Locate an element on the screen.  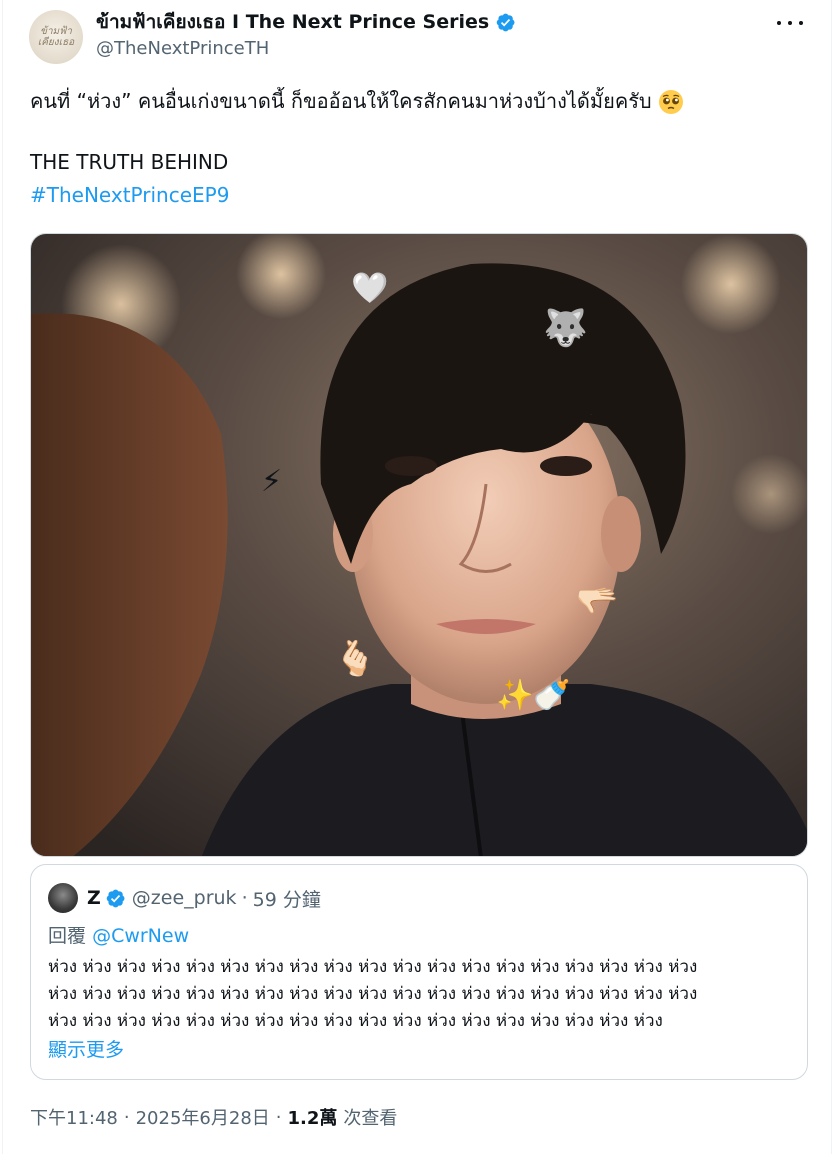
tweet-title: THE TRUTH BEHIND is located at coordinates (129, 162).